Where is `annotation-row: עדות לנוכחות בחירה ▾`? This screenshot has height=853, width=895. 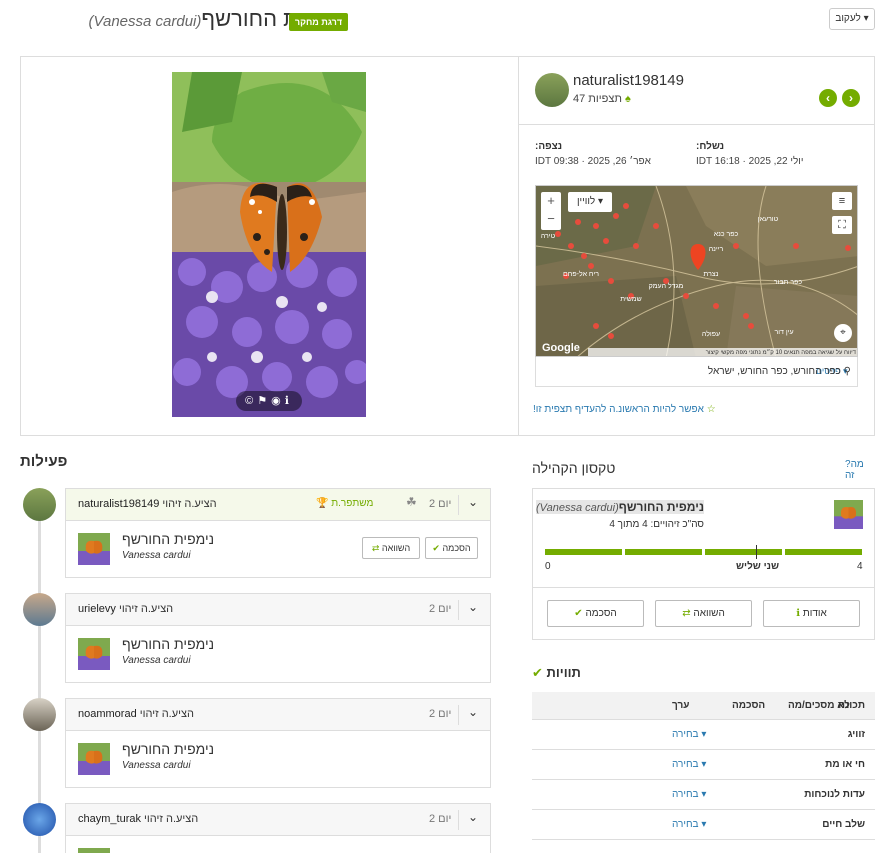 annotation-row: עדות לנוכחות בחירה ▾ is located at coordinates (703, 795).